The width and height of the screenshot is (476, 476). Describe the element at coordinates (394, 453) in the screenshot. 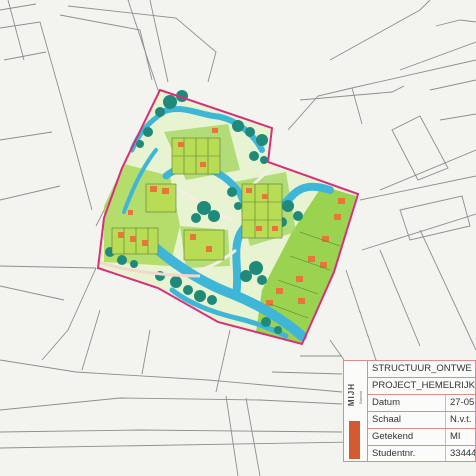

I see `student-number-label: Studentnr.` at that location.